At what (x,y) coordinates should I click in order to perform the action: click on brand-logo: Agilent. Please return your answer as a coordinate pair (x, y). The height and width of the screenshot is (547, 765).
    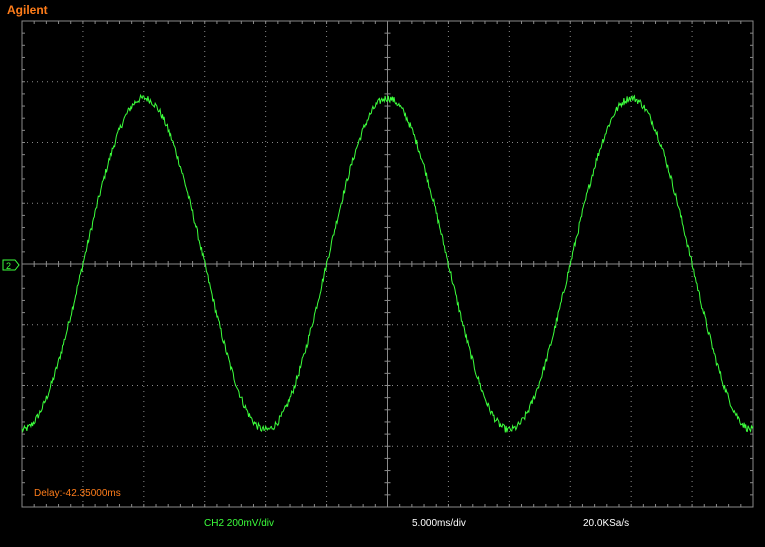
    Looking at the image, I should click on (27, 10).